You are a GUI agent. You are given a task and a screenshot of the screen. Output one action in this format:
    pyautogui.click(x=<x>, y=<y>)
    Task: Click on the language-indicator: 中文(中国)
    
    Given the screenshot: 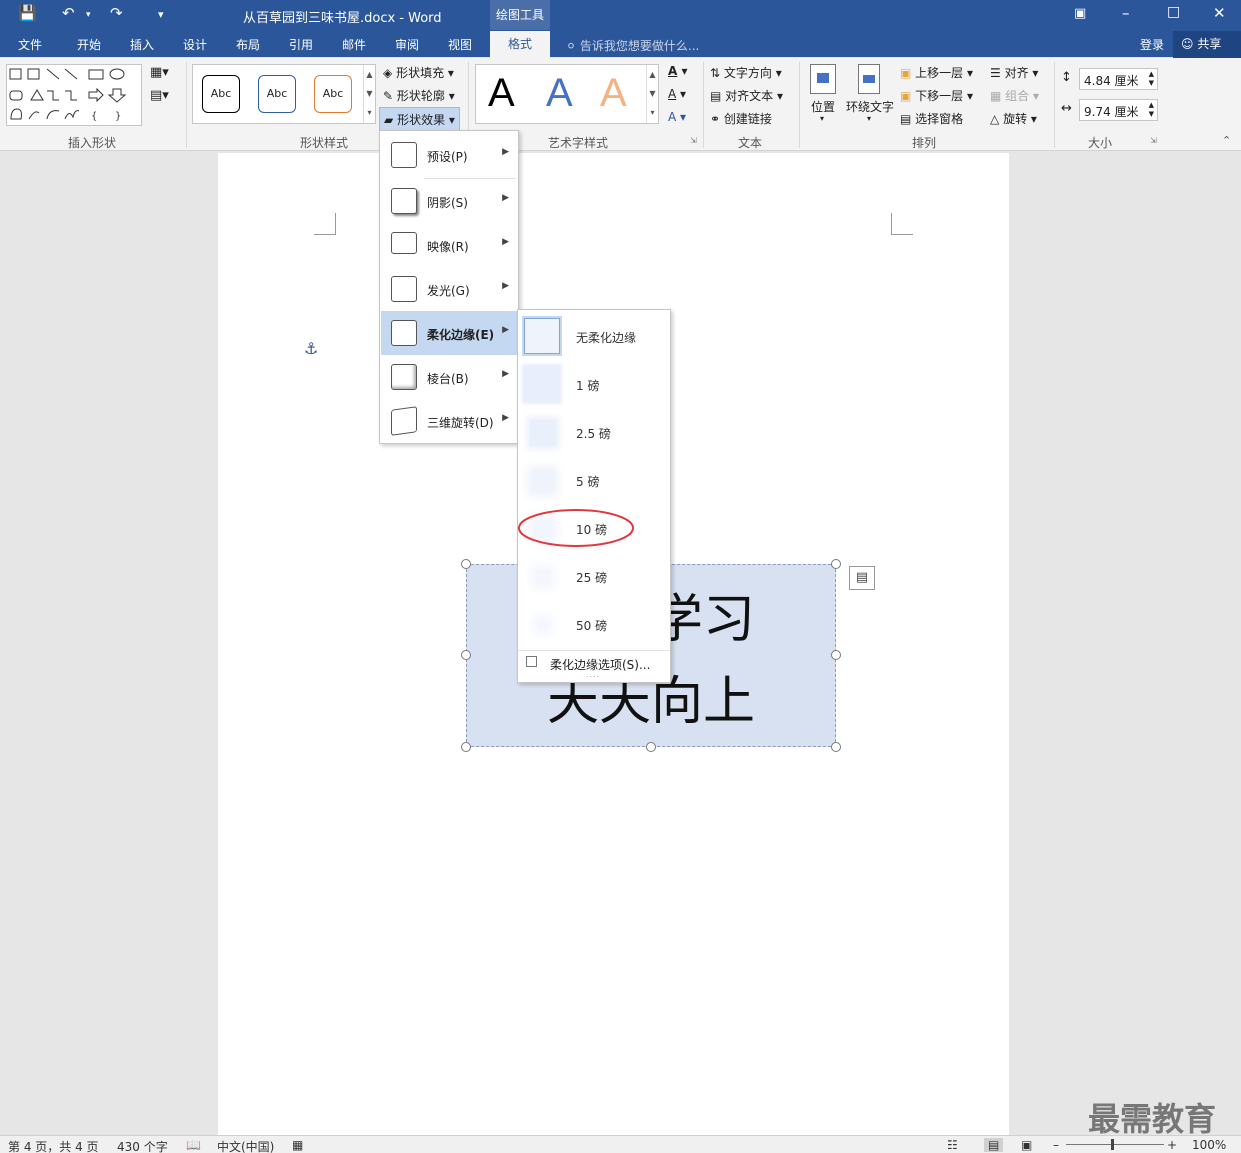 What is the action you would take?
    pyautogui.click(x=245, y=1145)
    